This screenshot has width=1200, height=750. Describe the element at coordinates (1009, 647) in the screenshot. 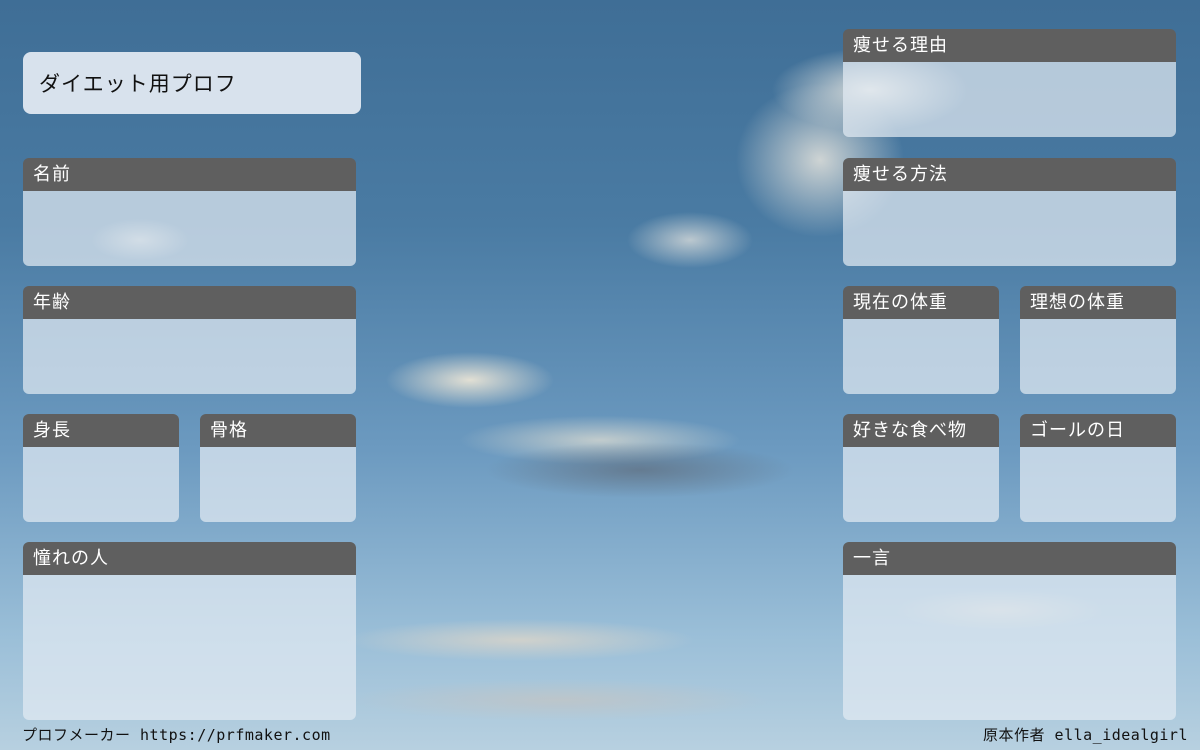

I see `comment-input-area` at that location.